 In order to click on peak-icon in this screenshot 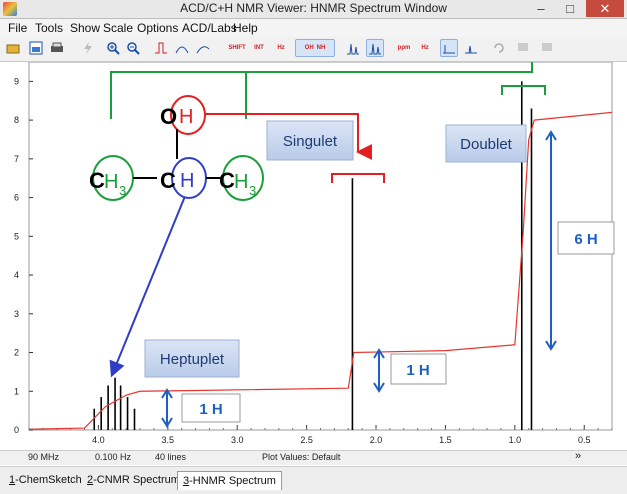, I will do `click(161, 48)`.